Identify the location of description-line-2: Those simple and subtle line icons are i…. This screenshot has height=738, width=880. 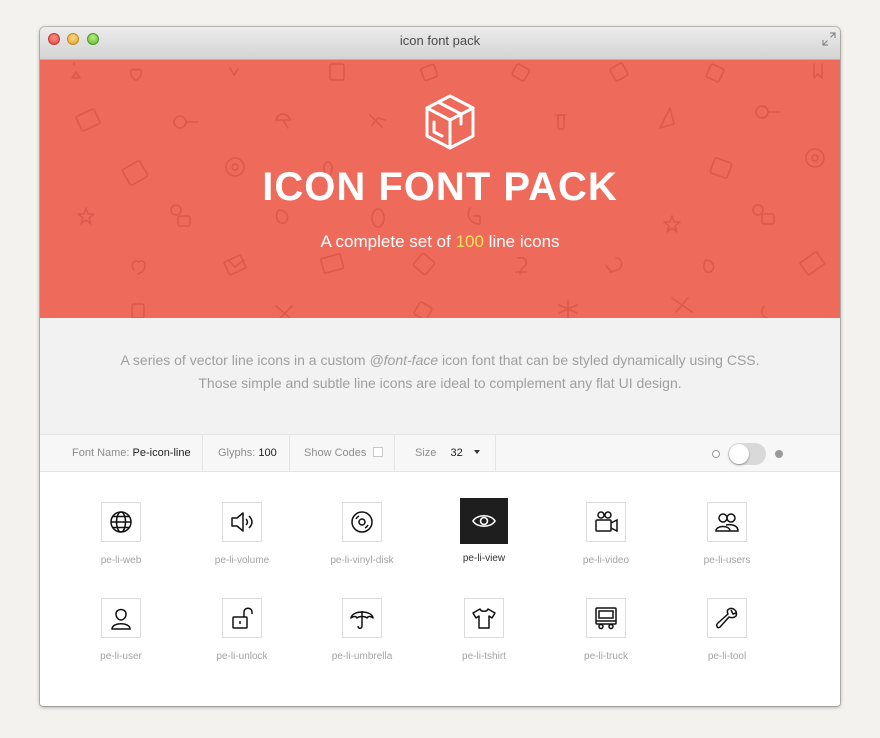
(440, 383).